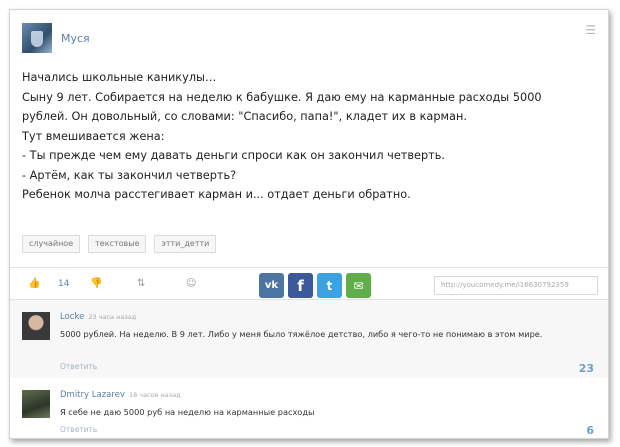 Image resolution: width=620 pixels, height=447 pixels. Describe the element at coordinates (590, 430) in the screenshot. I see `comment-rating: 6` at that location.